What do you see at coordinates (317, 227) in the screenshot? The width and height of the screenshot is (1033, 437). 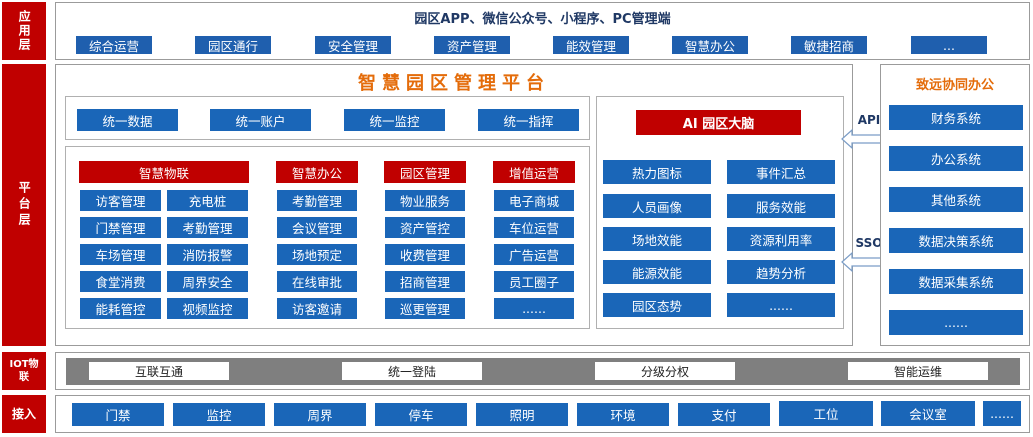 I see `bangong-item-1: 会议管理` at bounding box center [317, 227].